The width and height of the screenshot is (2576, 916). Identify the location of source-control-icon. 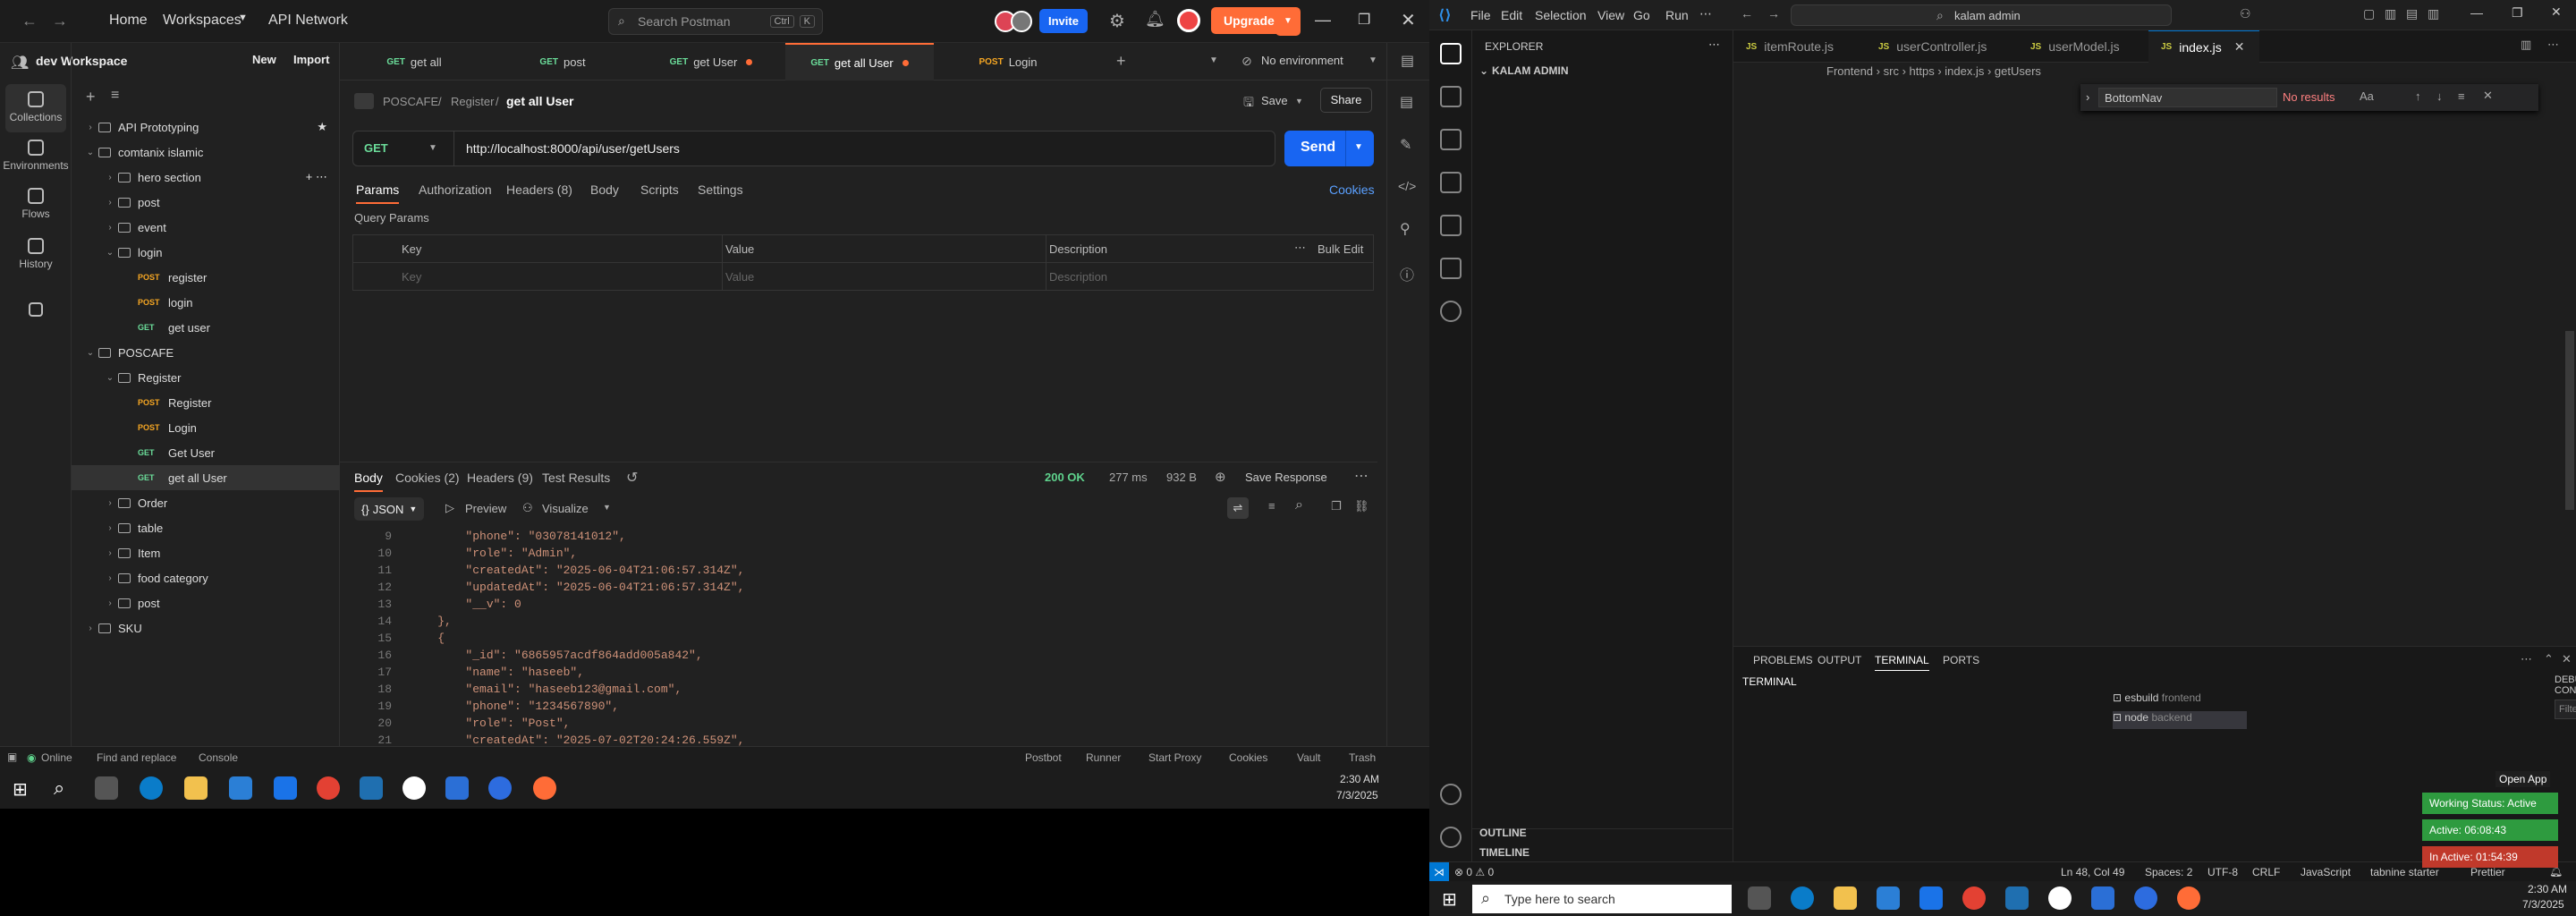
(1451, 139).